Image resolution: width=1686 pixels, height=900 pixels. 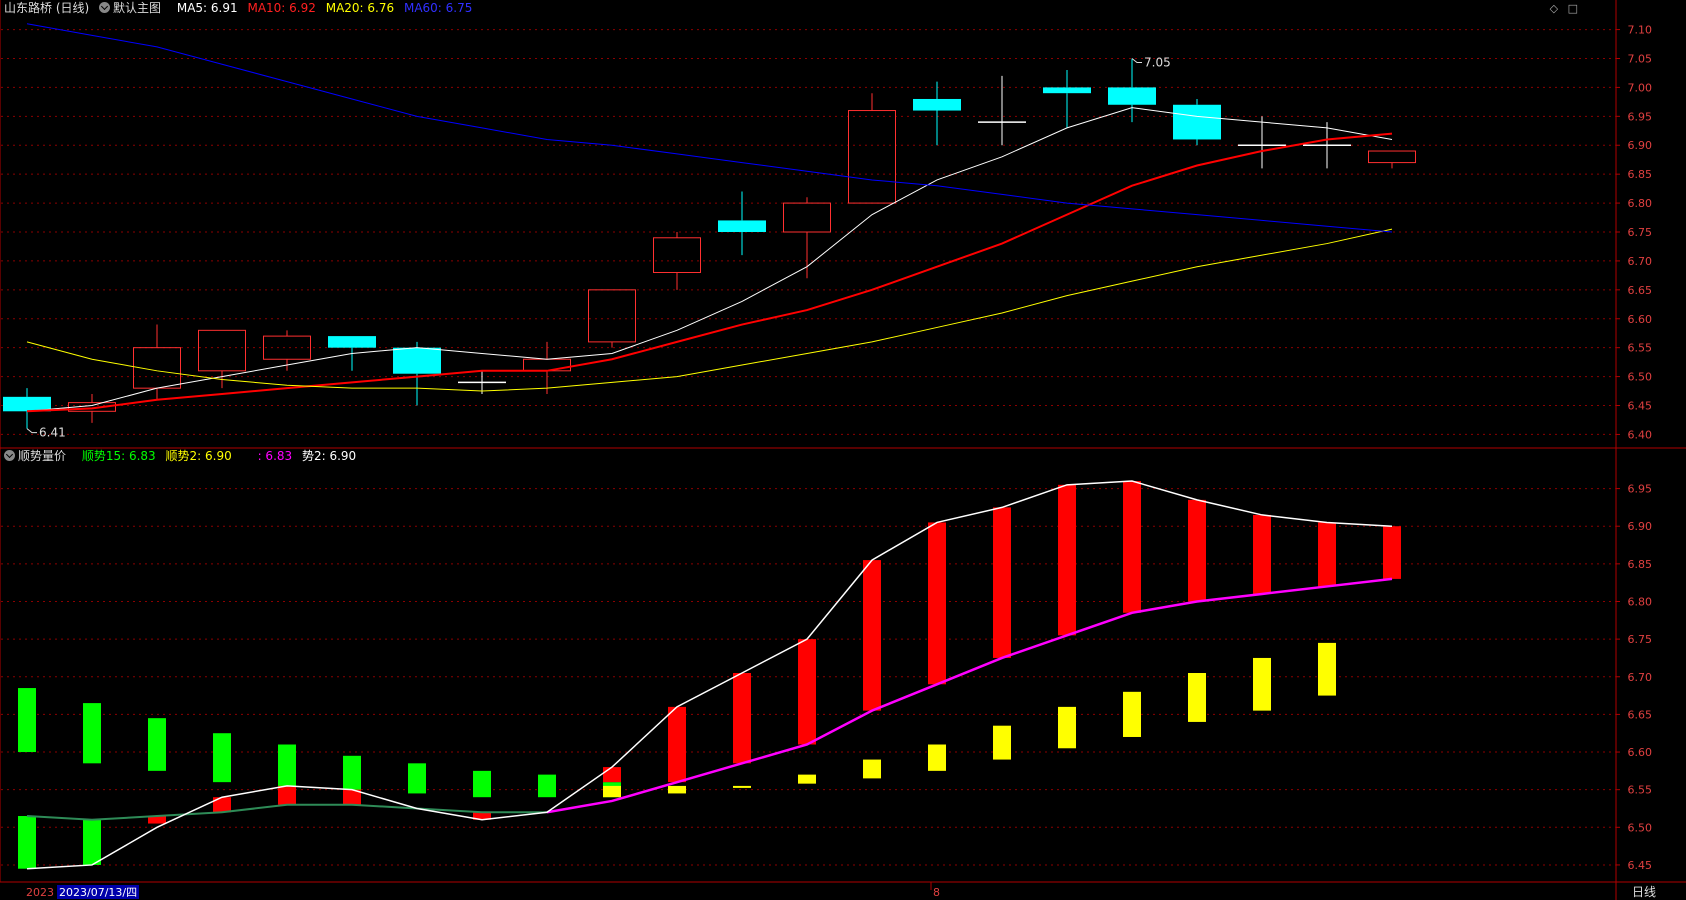 I want to click on template-dropdown: 默认主图, so click(x=133, y=8).